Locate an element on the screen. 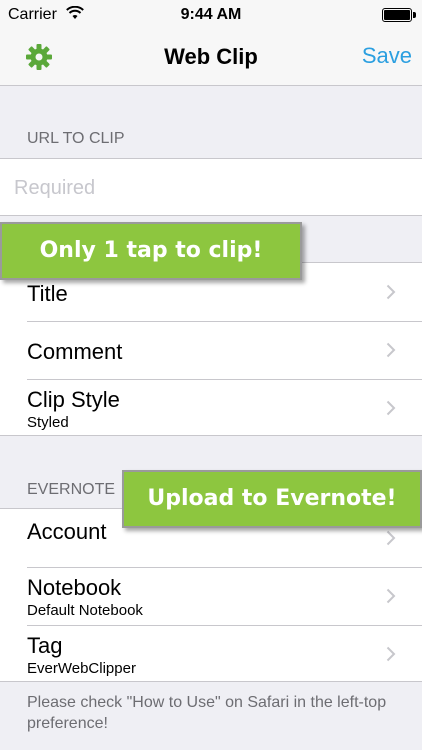 The width and height of the screenshot is (422, 750). section-header-url: URL TO CLIP is located at coordinates (76, 138).